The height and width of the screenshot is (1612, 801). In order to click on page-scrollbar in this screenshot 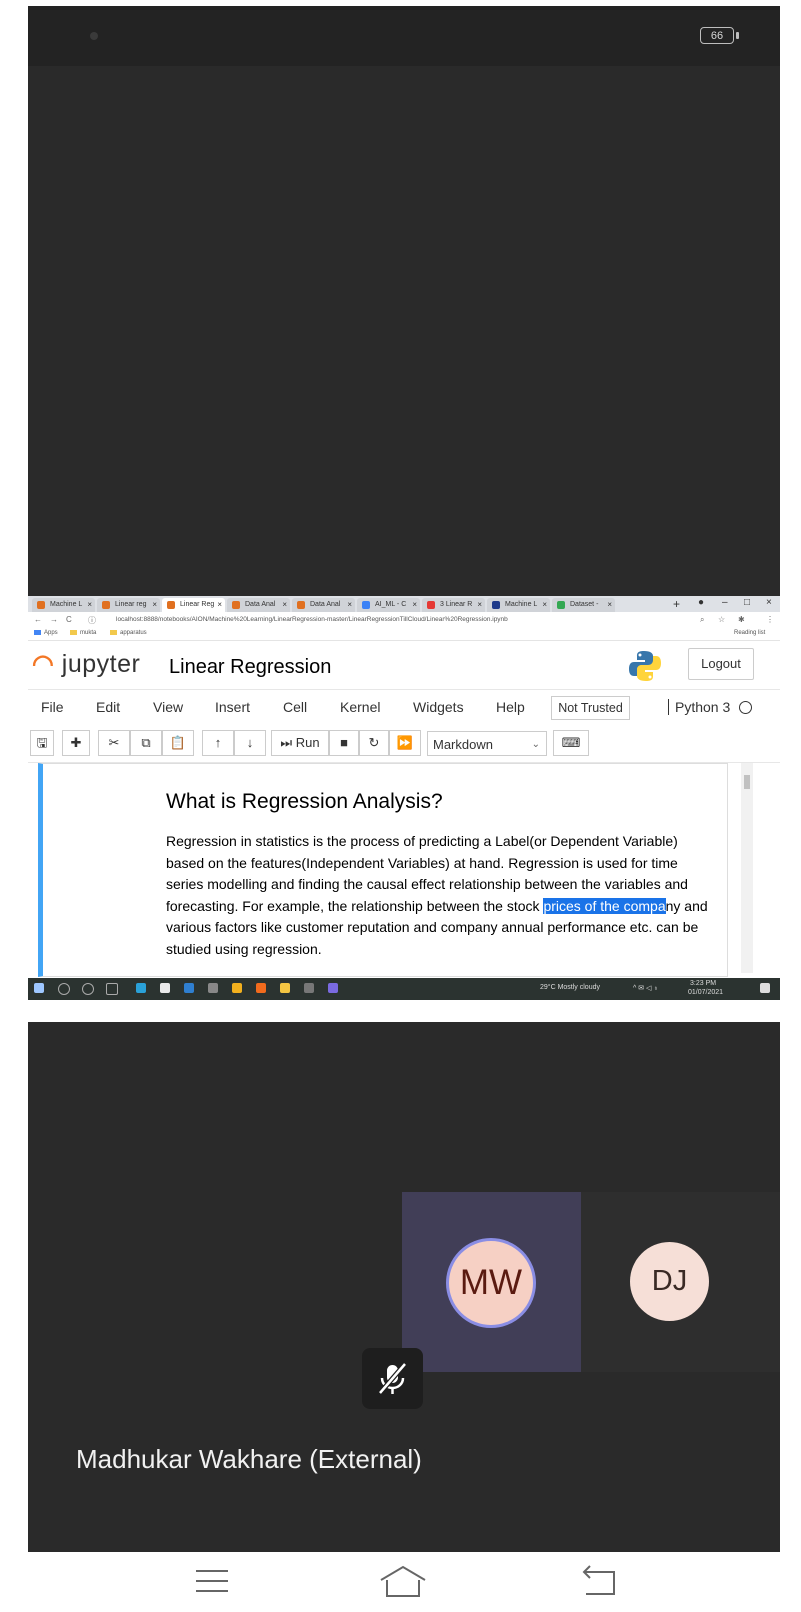, I will do `click(747, 868)`.